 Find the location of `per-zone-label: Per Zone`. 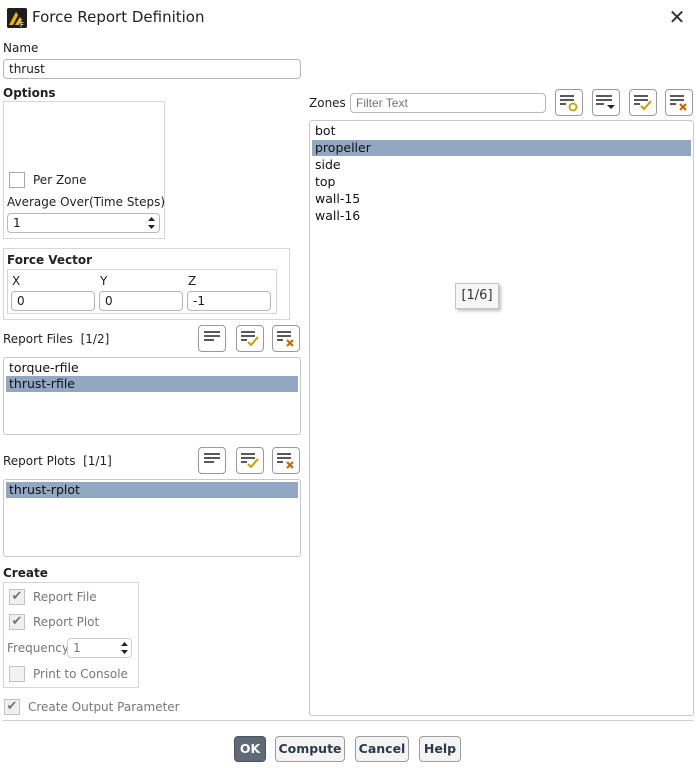

per-zone-label: Per Zone is located at coordinates (60, 180).